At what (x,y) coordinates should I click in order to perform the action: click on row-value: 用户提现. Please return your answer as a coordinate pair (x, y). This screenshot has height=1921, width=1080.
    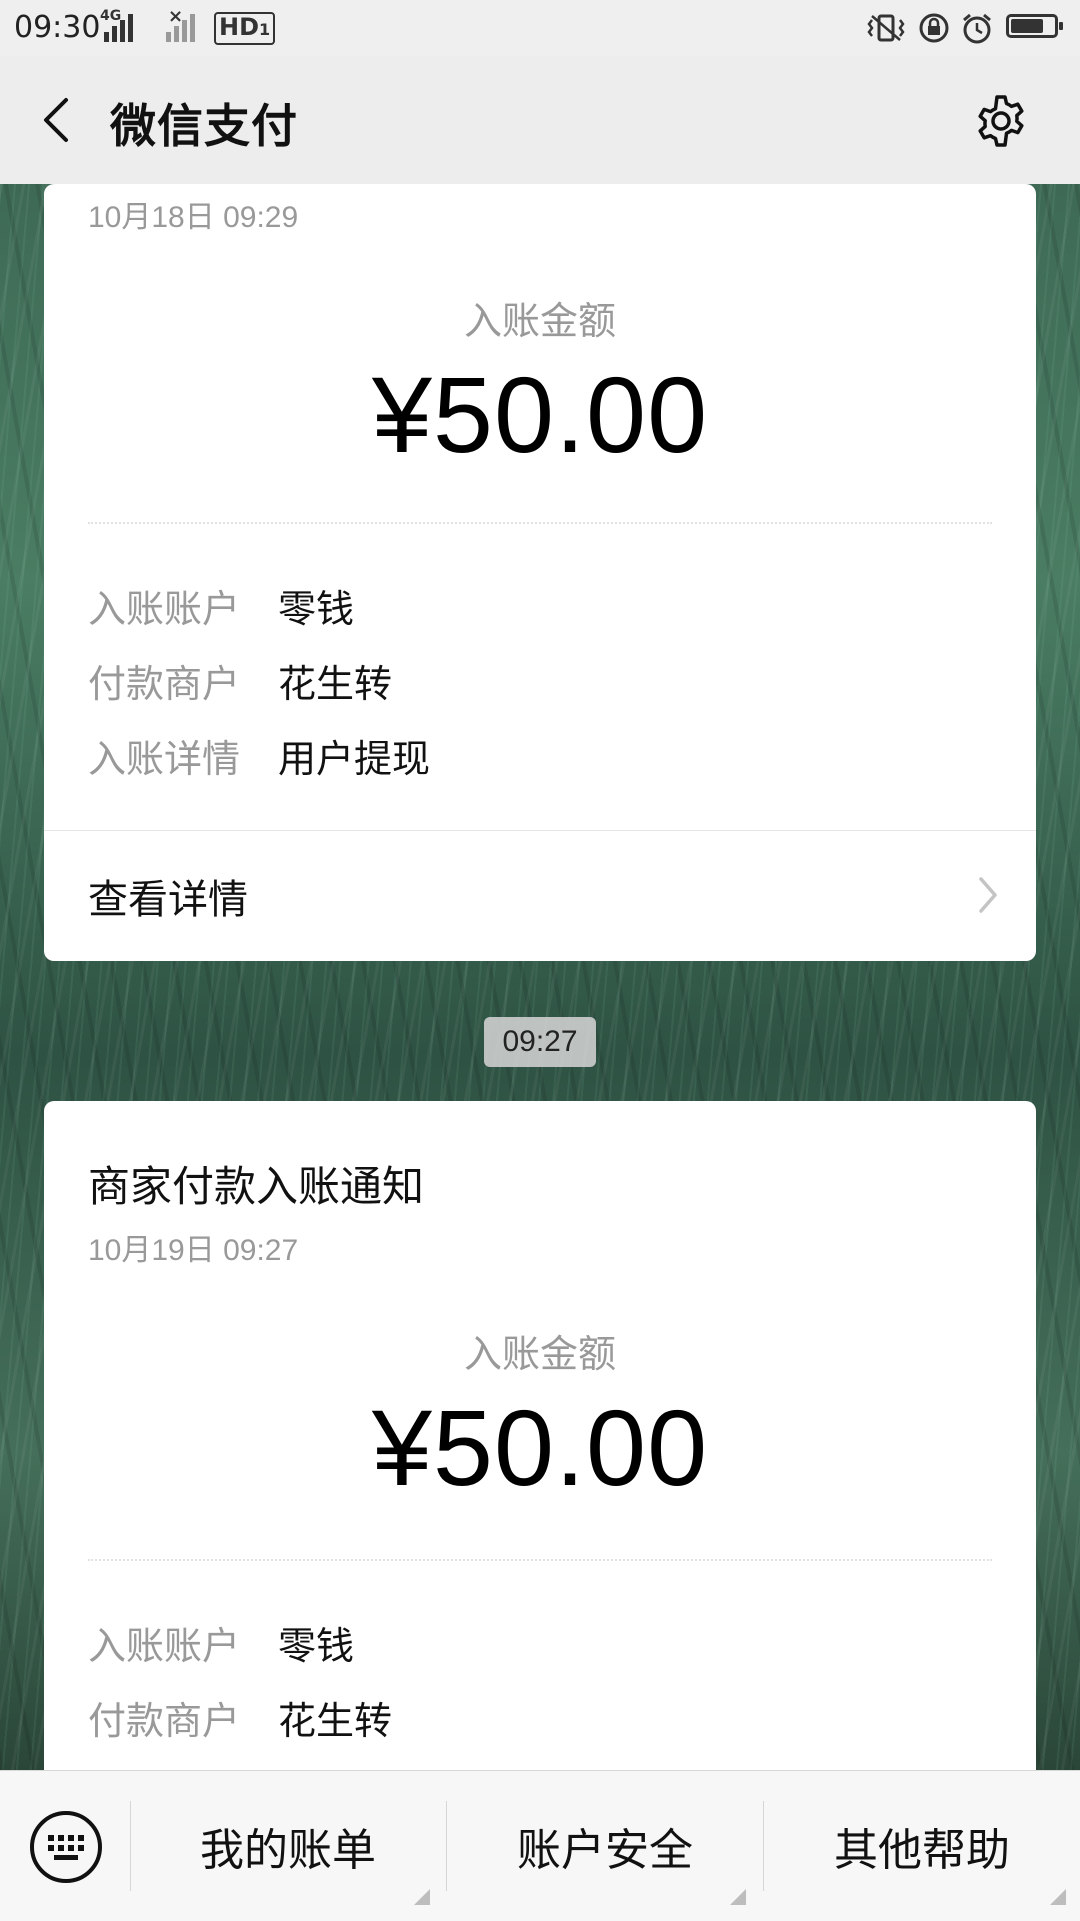
    Looking at the image, I should click on (354, 759).